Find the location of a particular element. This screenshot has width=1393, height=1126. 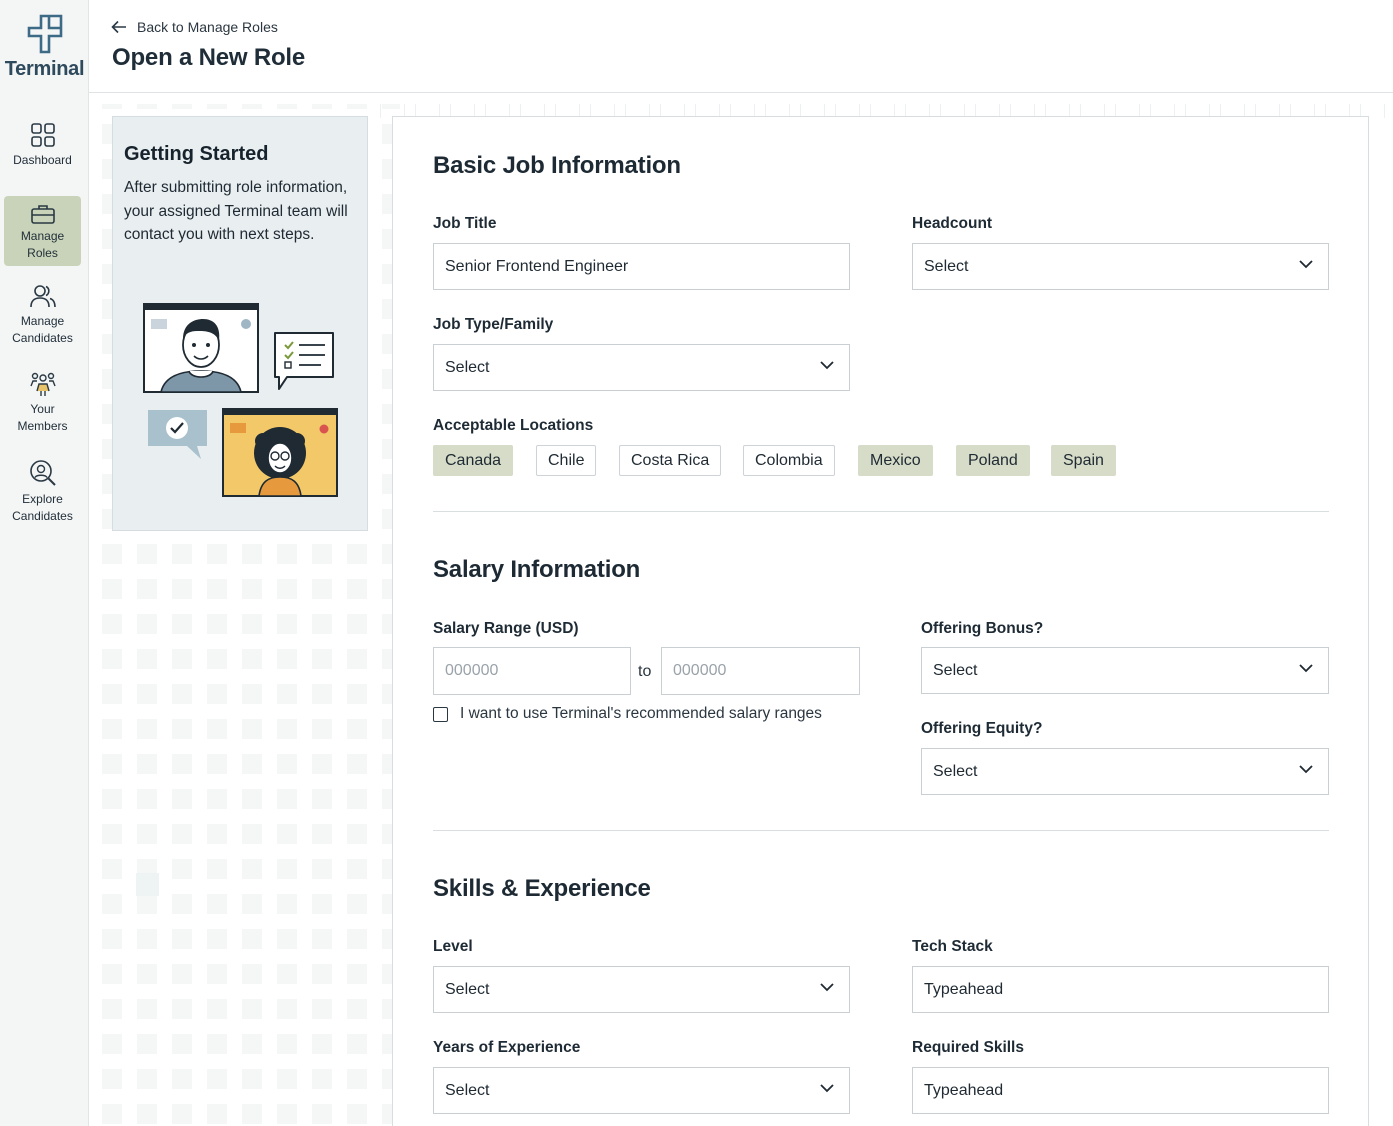

sidebar-item-label: Explore is located at coordinates (42, 499).